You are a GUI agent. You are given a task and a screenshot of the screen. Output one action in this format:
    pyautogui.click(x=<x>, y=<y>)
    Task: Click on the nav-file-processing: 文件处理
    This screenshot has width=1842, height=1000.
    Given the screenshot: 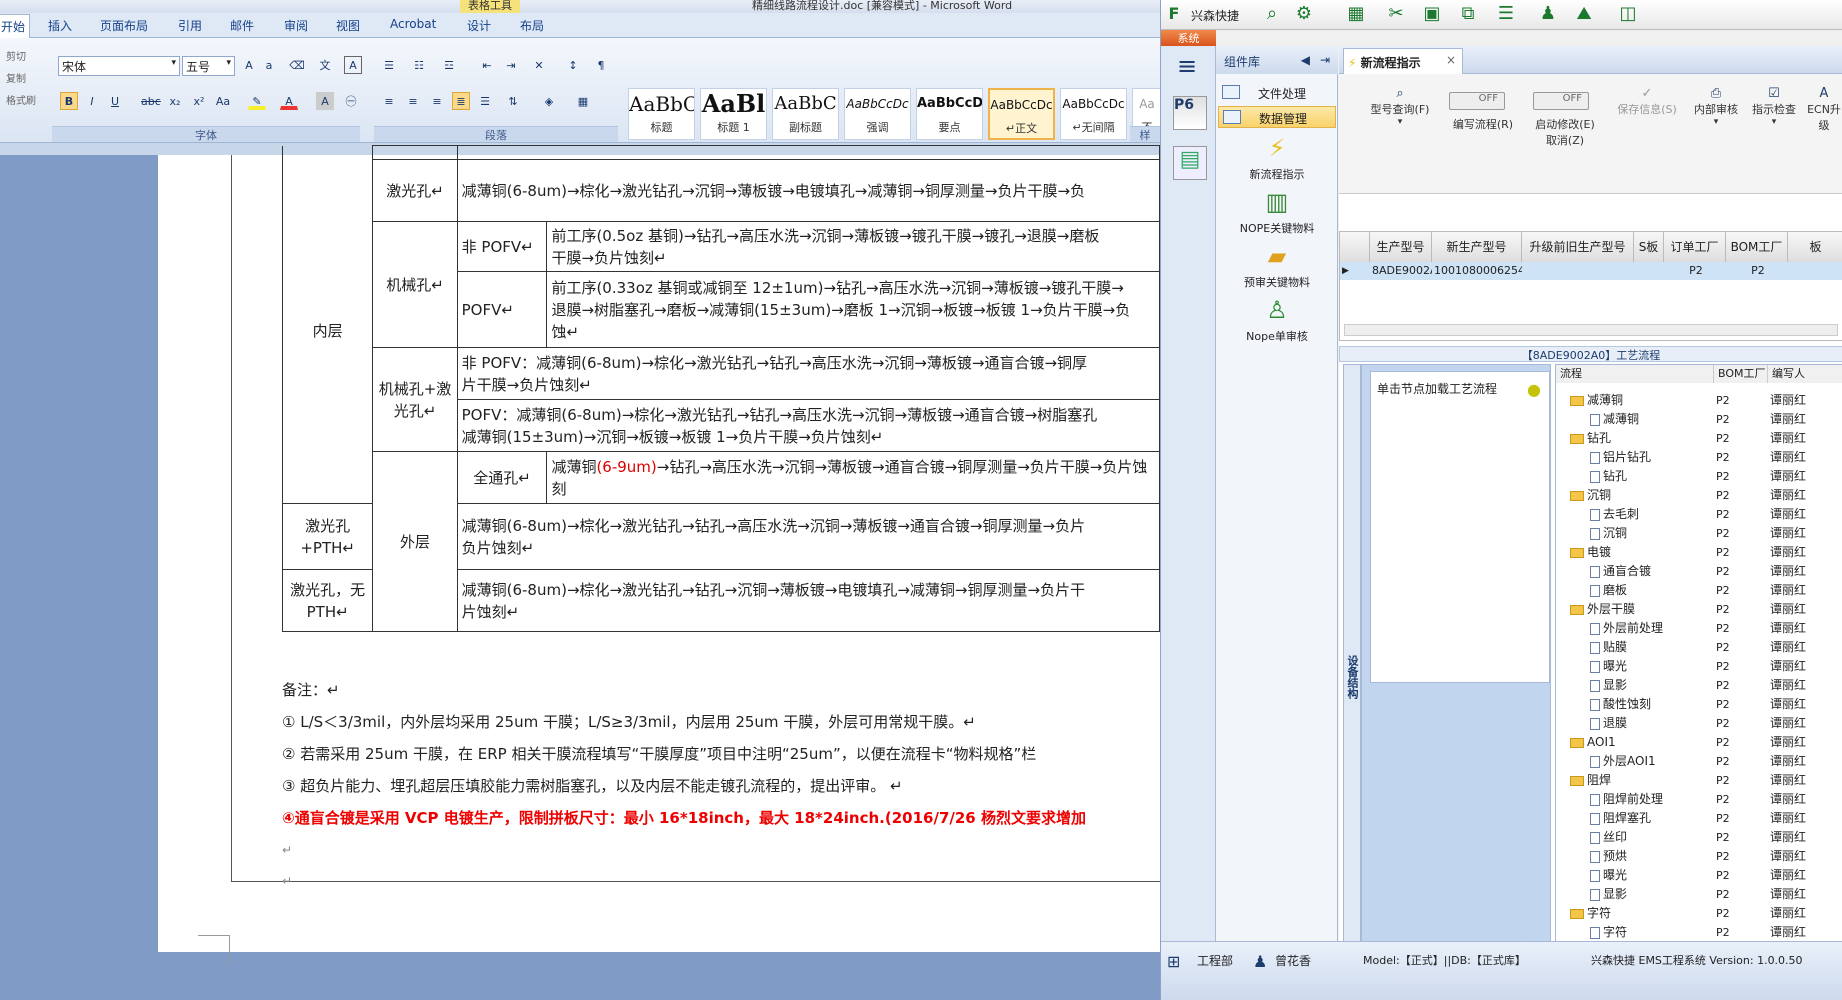 What is the action you would take?
    pyautogui.click(x=1277, y=93)
    